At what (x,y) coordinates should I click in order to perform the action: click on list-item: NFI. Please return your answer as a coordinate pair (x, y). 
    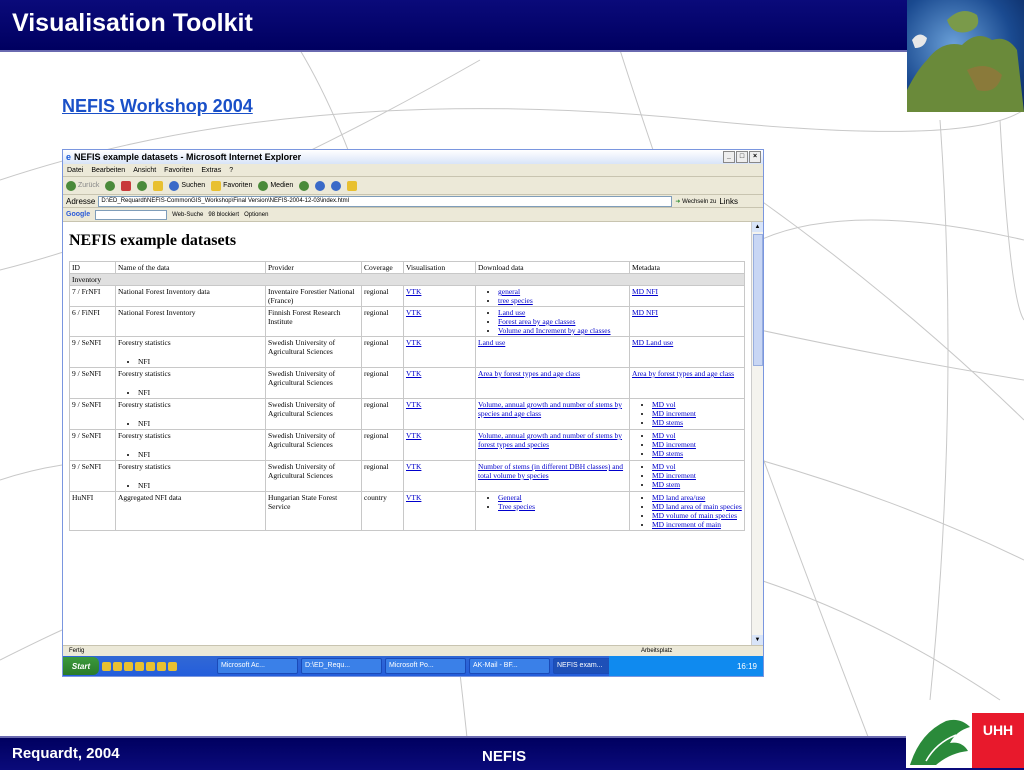
    Looking at the image, I should click on (200, 423).